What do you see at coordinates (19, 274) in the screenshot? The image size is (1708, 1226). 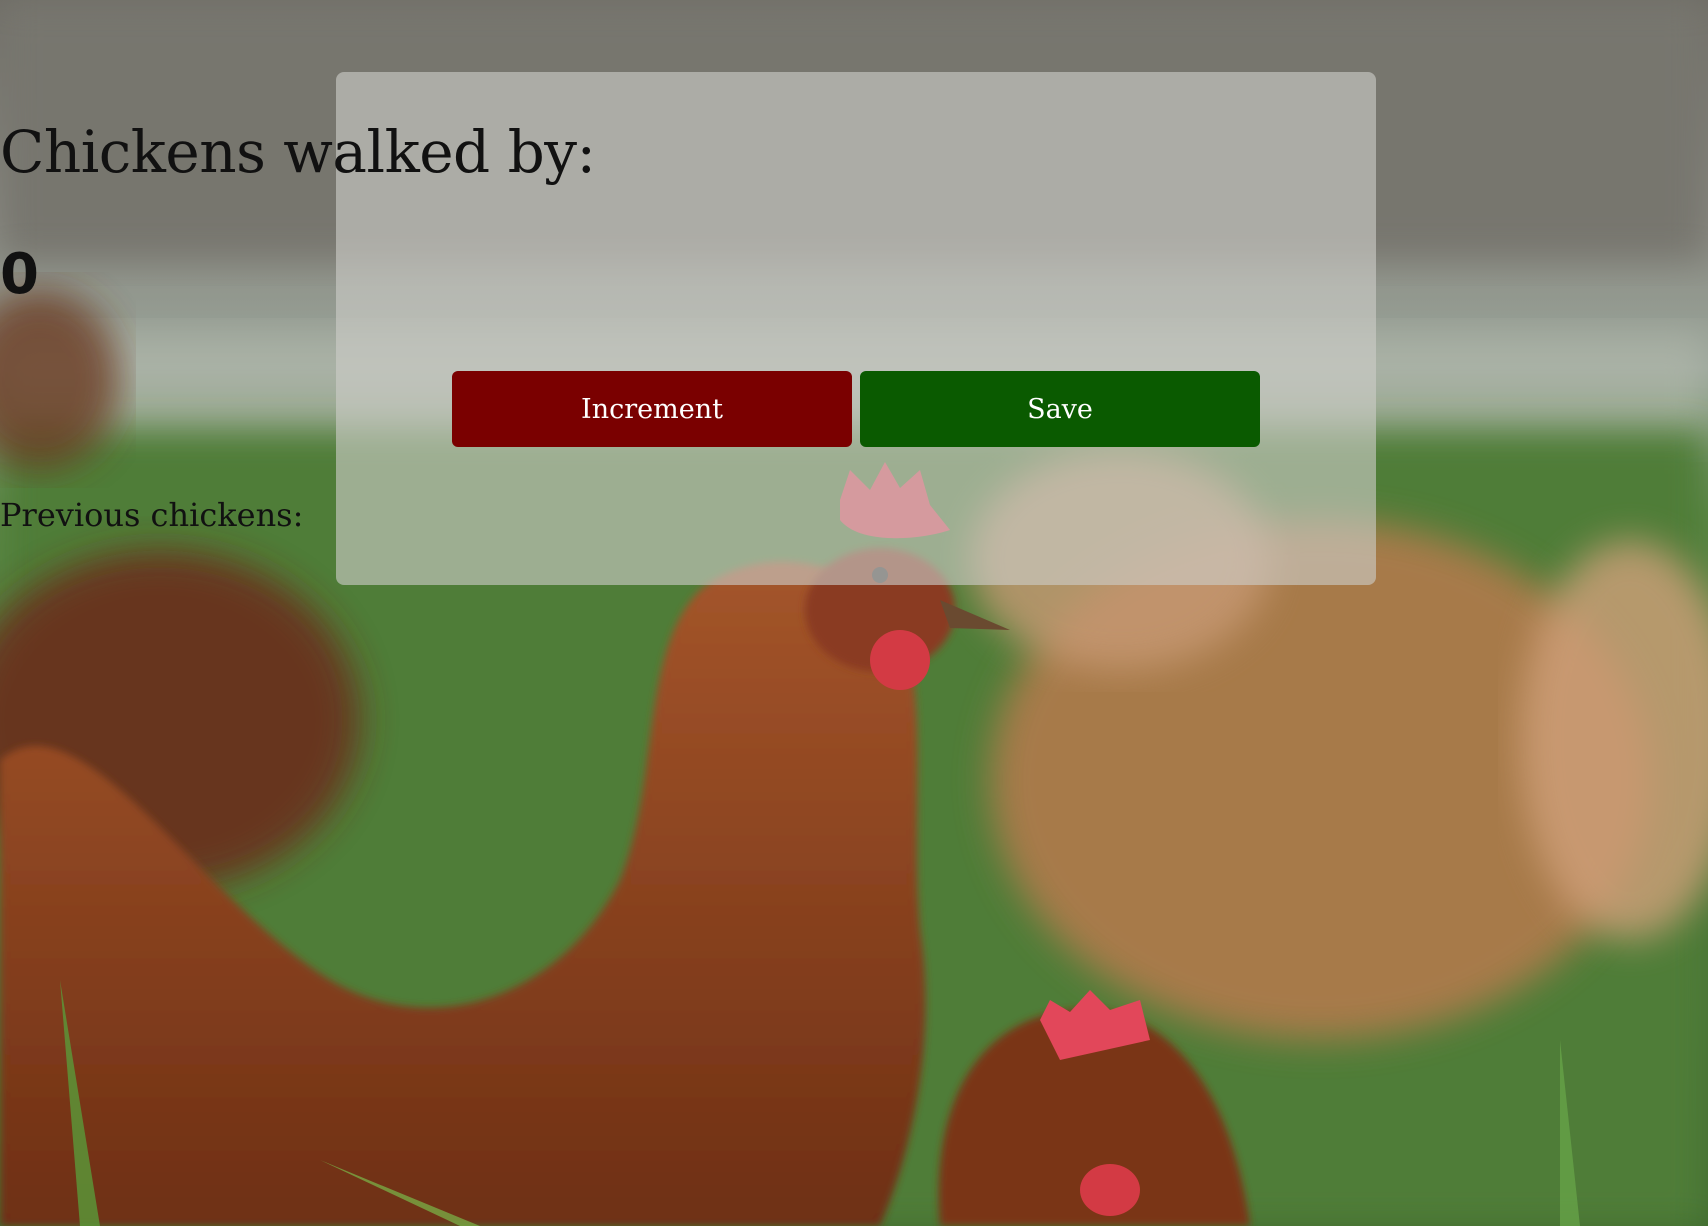 I see `chicken-count: 0` at bounding box center [19, 274].